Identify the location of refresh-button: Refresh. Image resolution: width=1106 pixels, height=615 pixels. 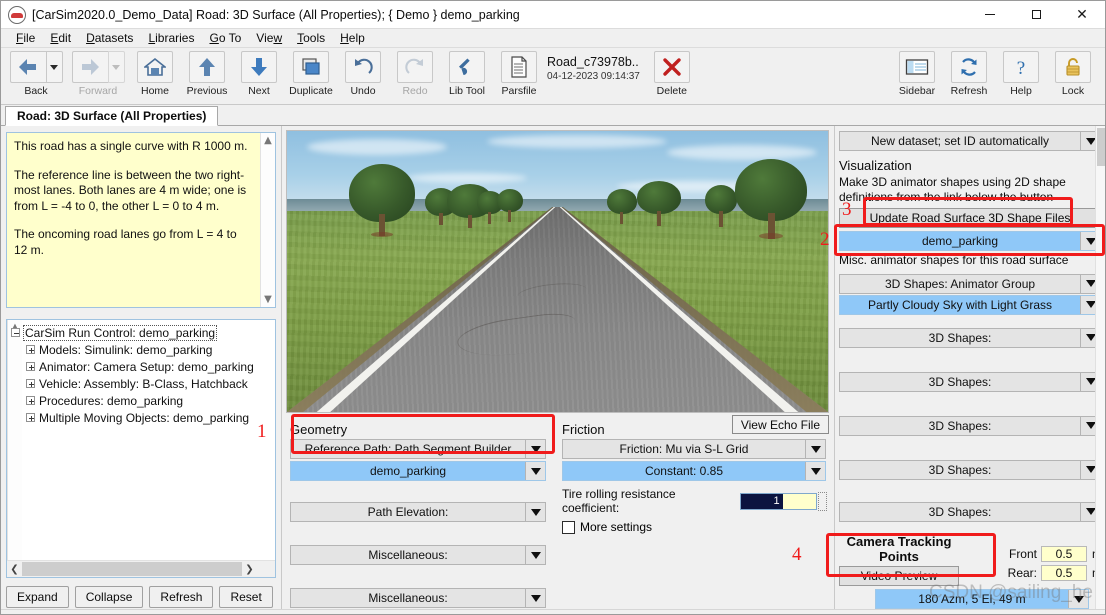
(969, 74).